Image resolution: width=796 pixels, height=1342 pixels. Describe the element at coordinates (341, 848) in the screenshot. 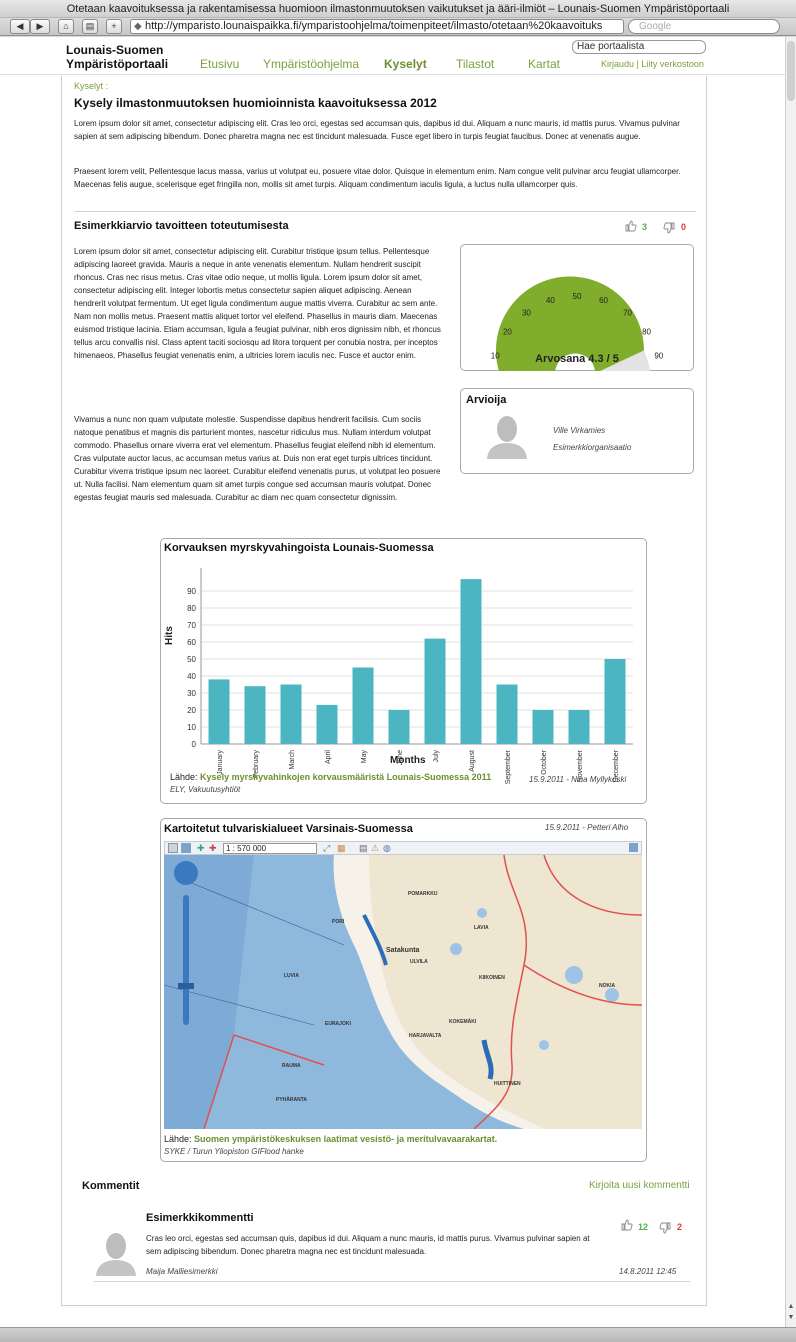

I see `measure-tool-icon: ▦` at that location.